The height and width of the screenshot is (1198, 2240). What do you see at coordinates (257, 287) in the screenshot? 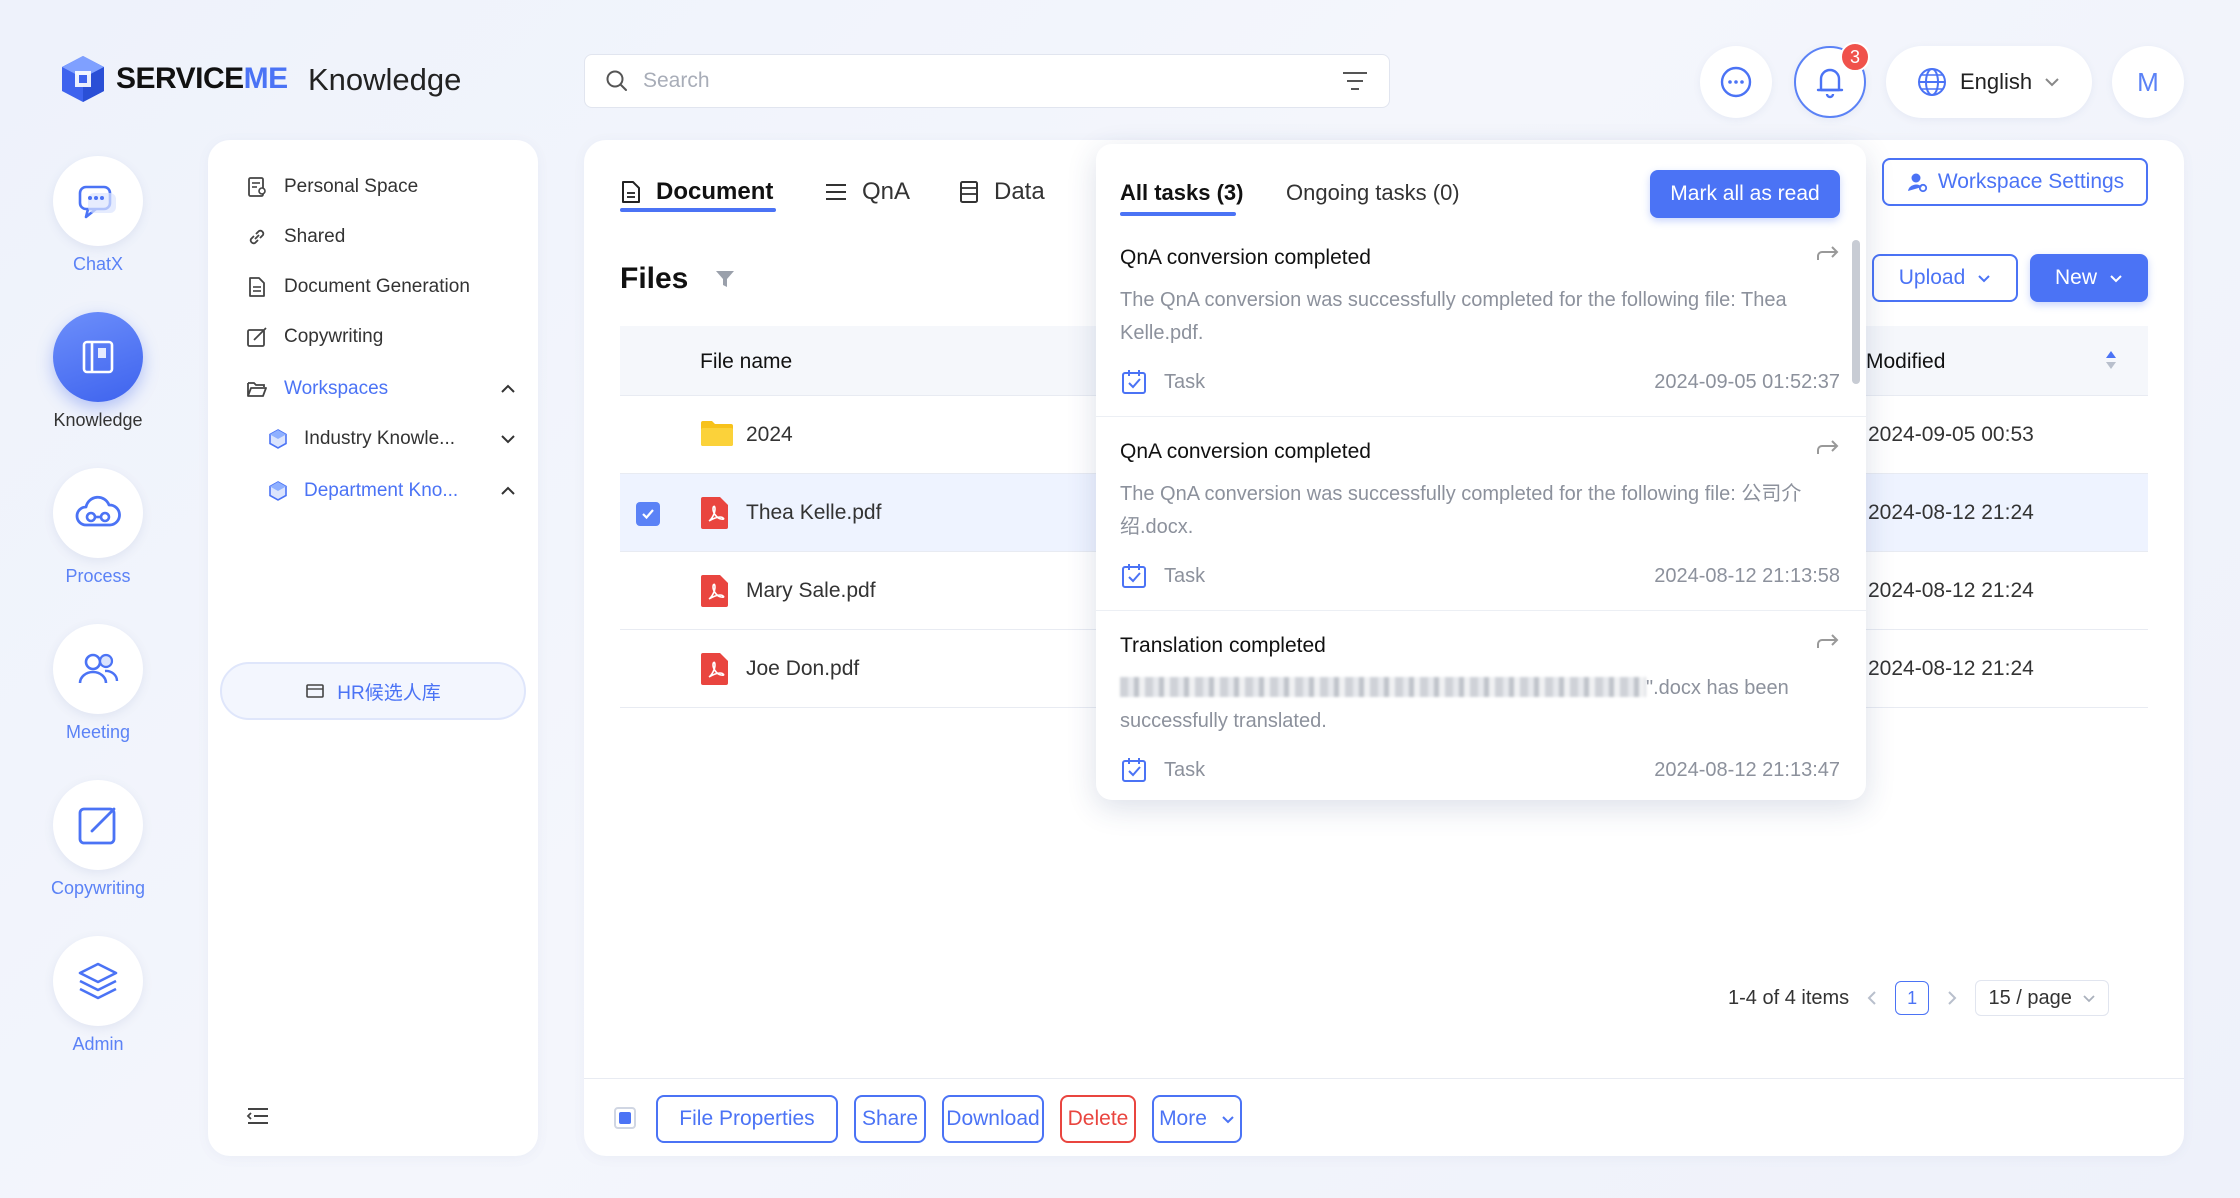
I see `document-icon` at bounding box center [257, 287].